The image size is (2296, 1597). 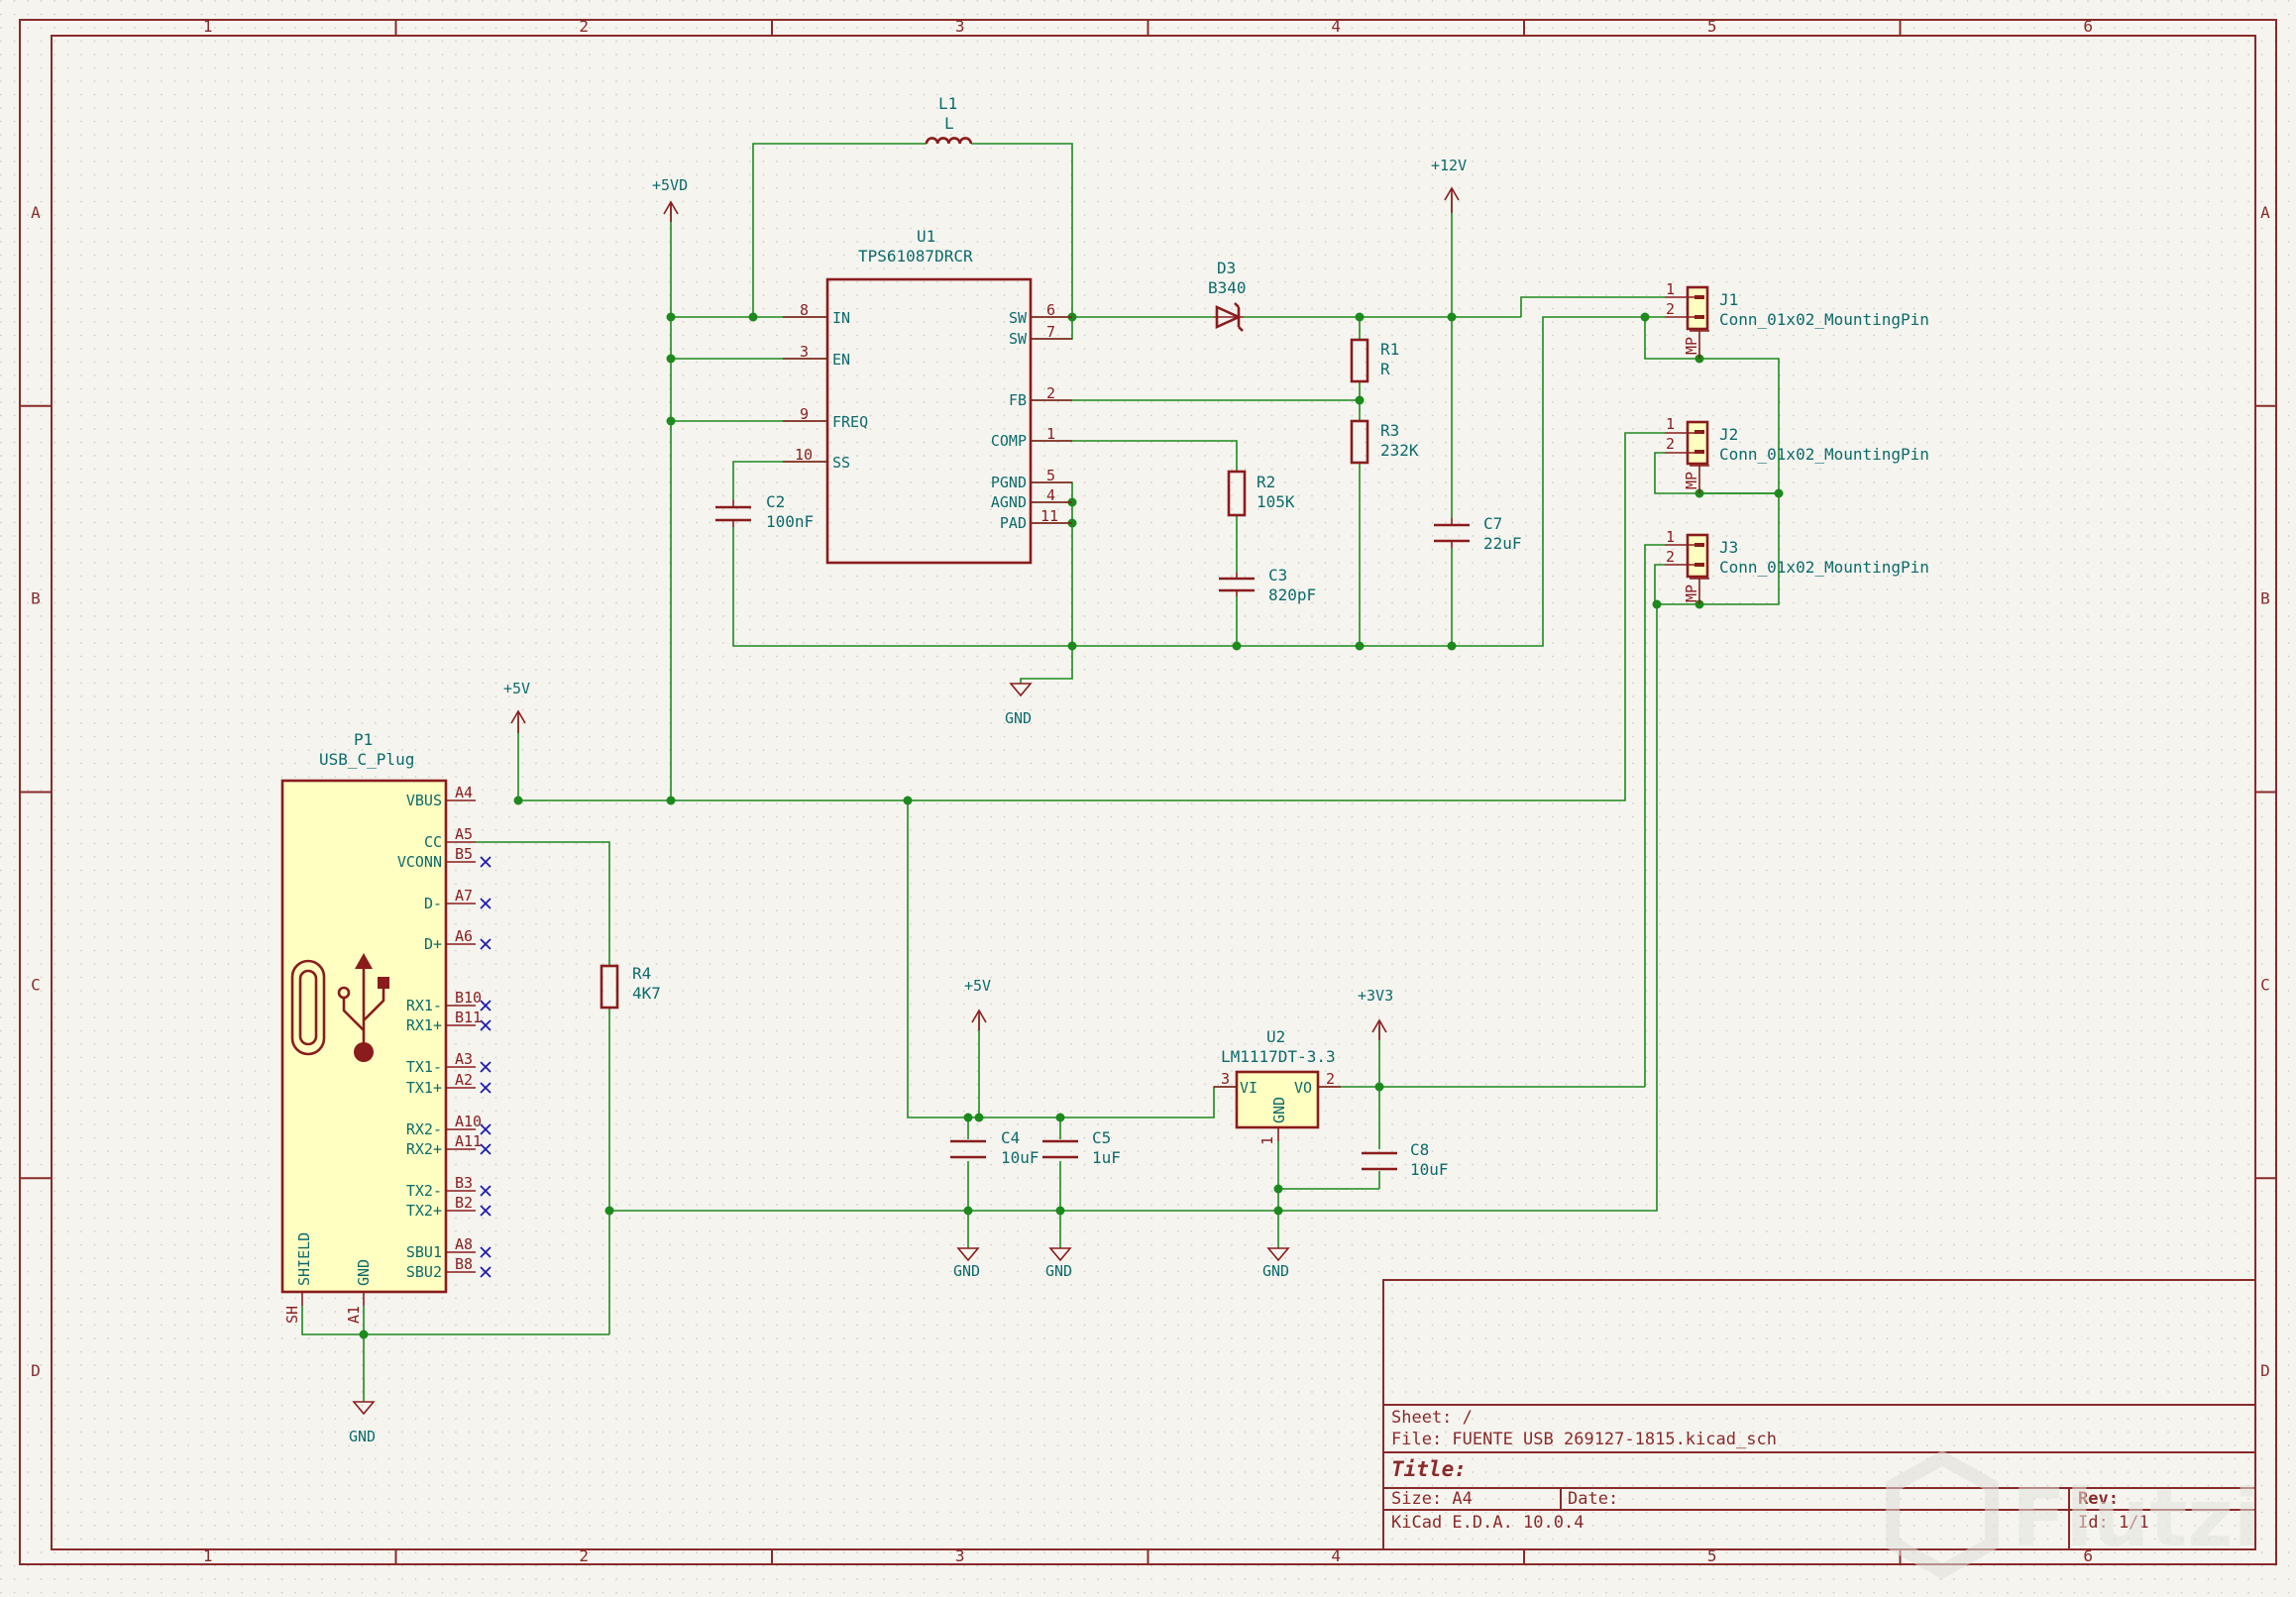 I want to click on usb-pin-name: TX1+, so click(x=424, y=1088).